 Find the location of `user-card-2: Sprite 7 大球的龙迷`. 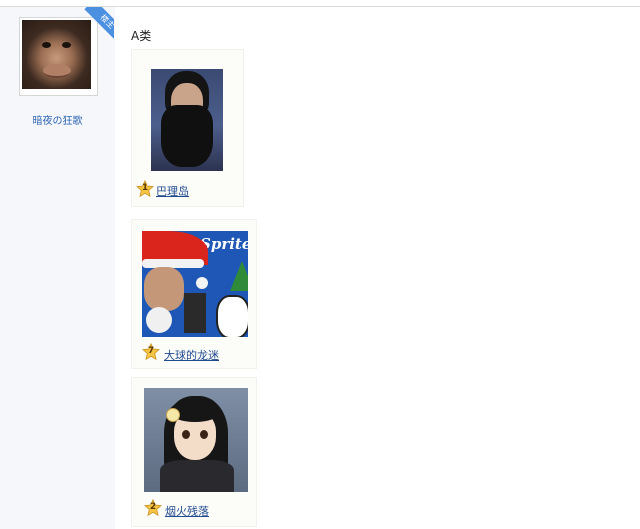

user-card-2: Sprite 7 大球的龙迷 is located at coordinates (194, 294).